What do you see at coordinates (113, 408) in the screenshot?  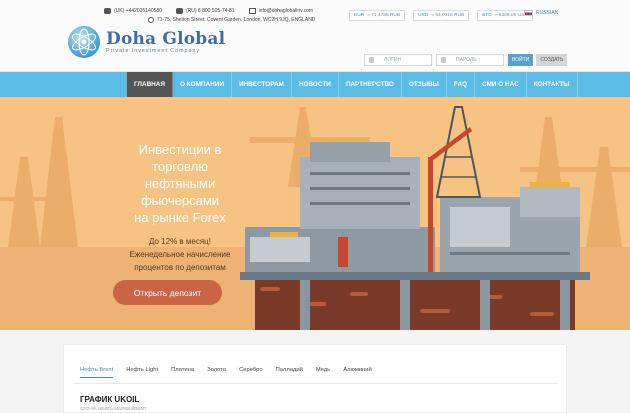 I see `chart-subtitle: CFD НА НЕФТЬ МАРКИ BRENT` at bounding box center [113, 408].